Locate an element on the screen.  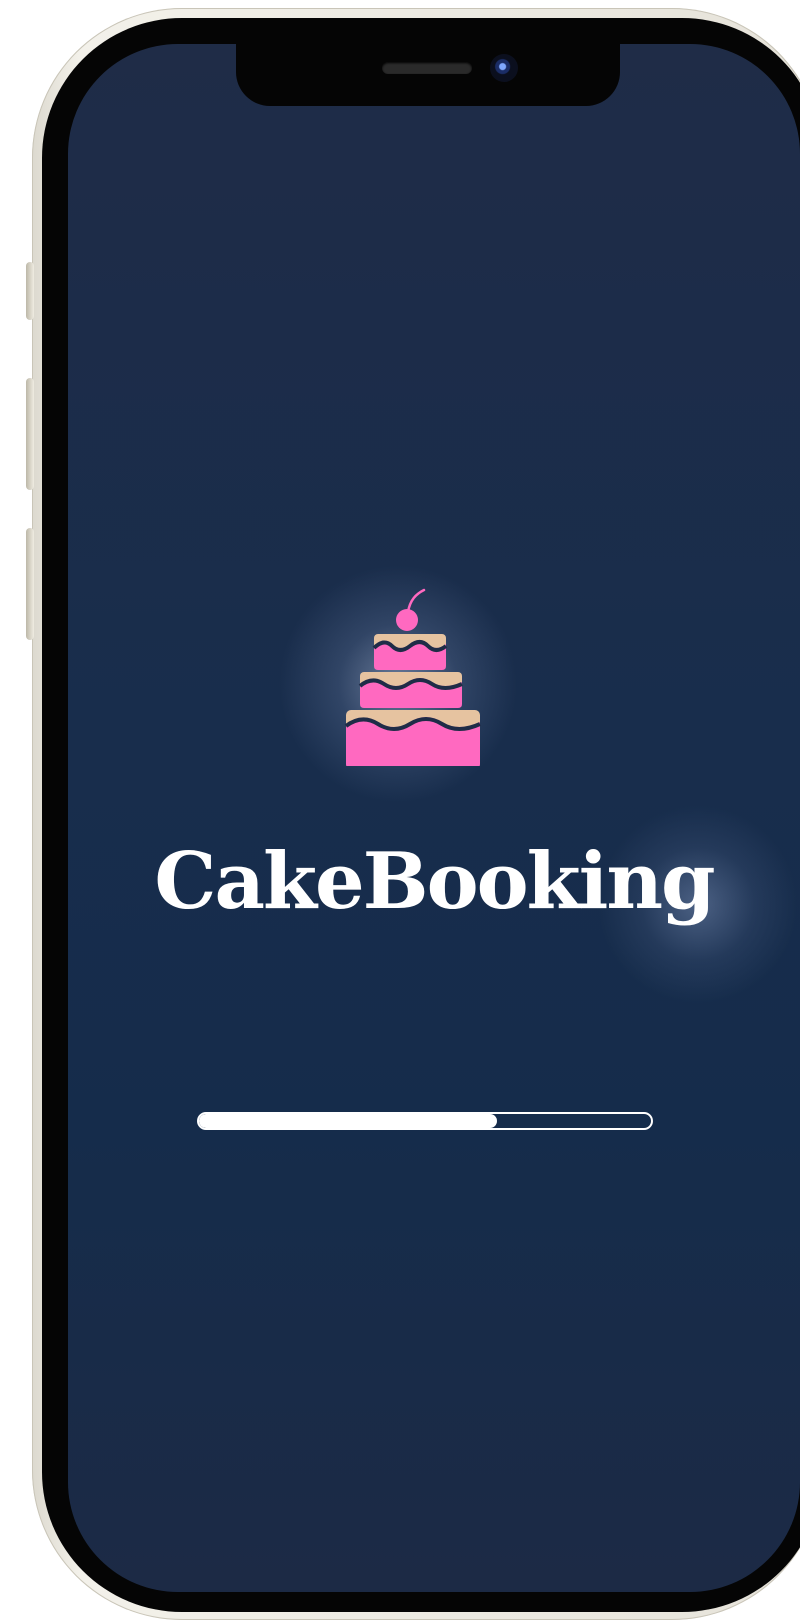
loading-progress-bar is located at coordinates (425, 1121).